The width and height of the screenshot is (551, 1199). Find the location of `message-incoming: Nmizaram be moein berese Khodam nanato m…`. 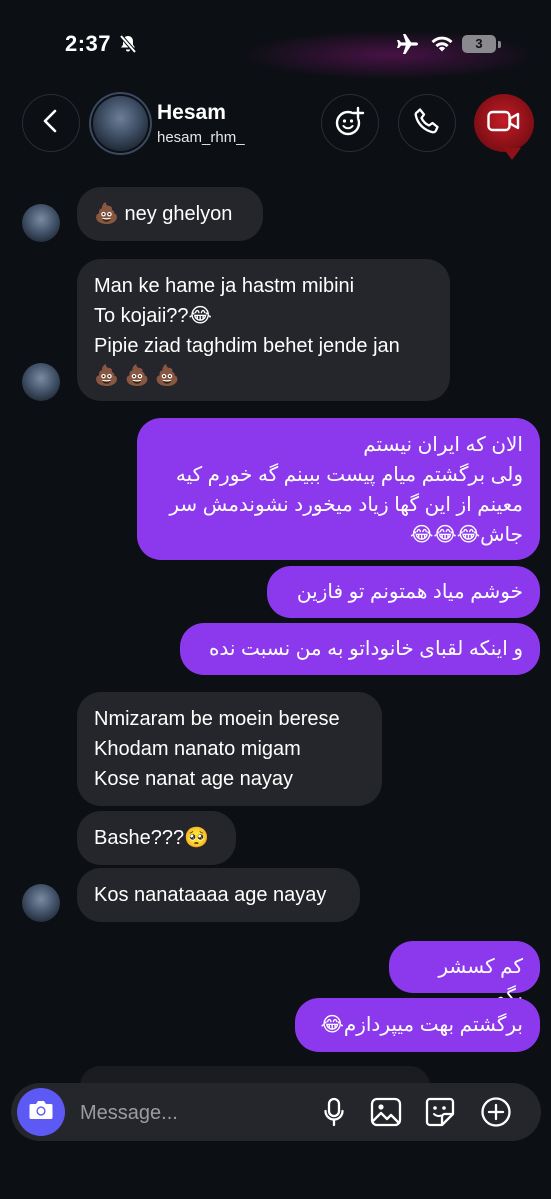

message-incoming: Nmizaram be moein berese Khodam nanato m… is located at coordinates (229, 749).